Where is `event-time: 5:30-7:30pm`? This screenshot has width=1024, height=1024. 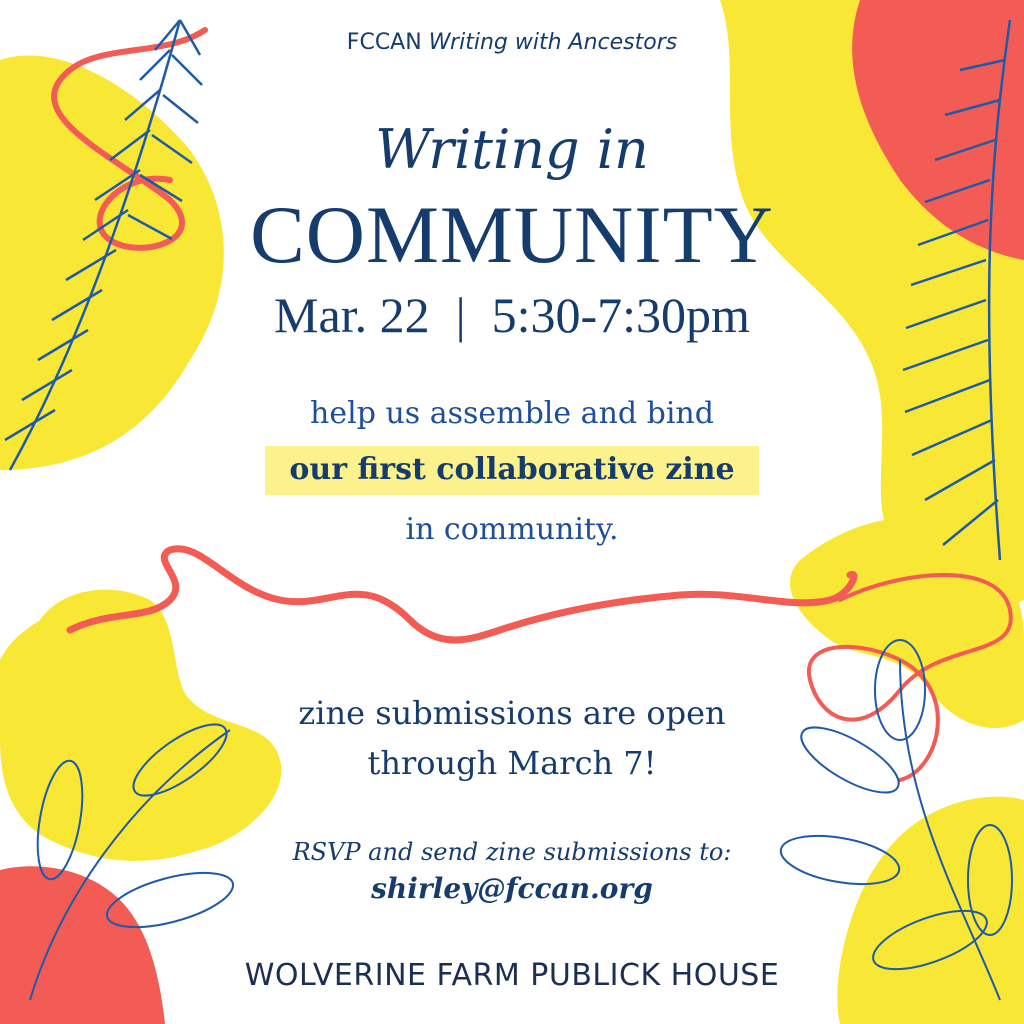 event-time: 5:30-7:30pm is located at coordinates (620, 315).